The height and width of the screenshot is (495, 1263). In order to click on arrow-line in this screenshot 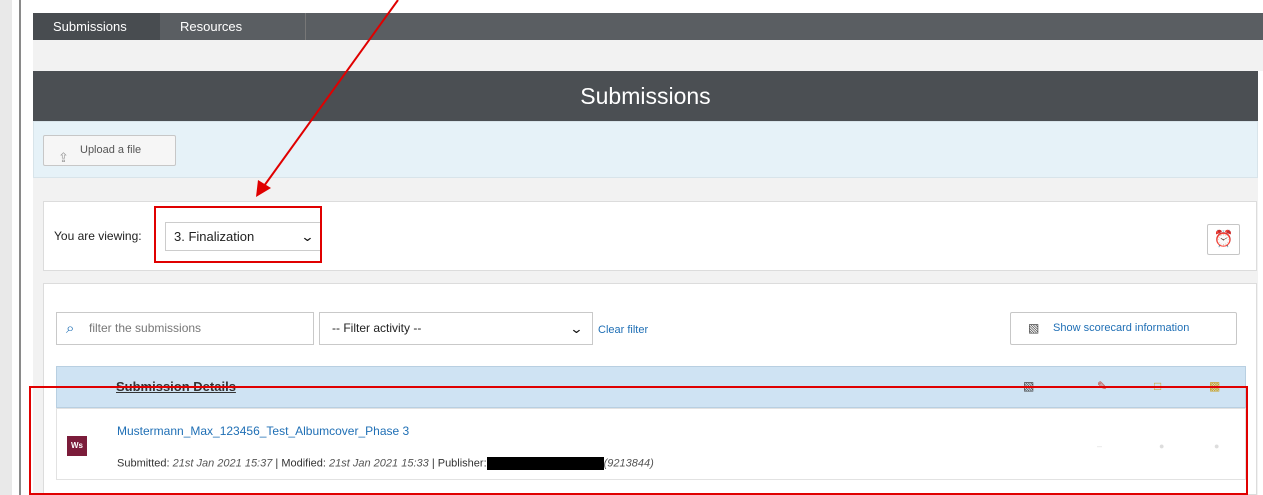, I will do `click(331, 93)`.